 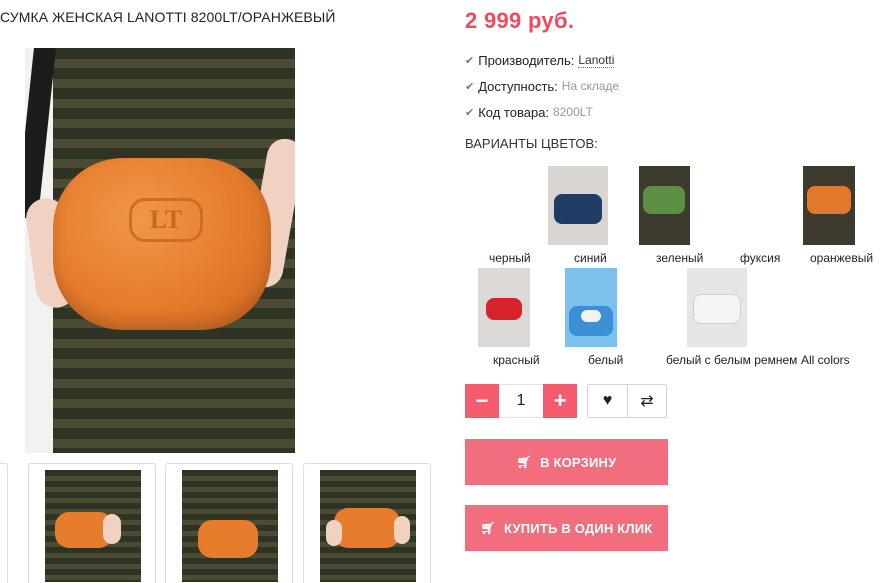 I want to click on thumbnail-strip, so click(x=220, y=523).